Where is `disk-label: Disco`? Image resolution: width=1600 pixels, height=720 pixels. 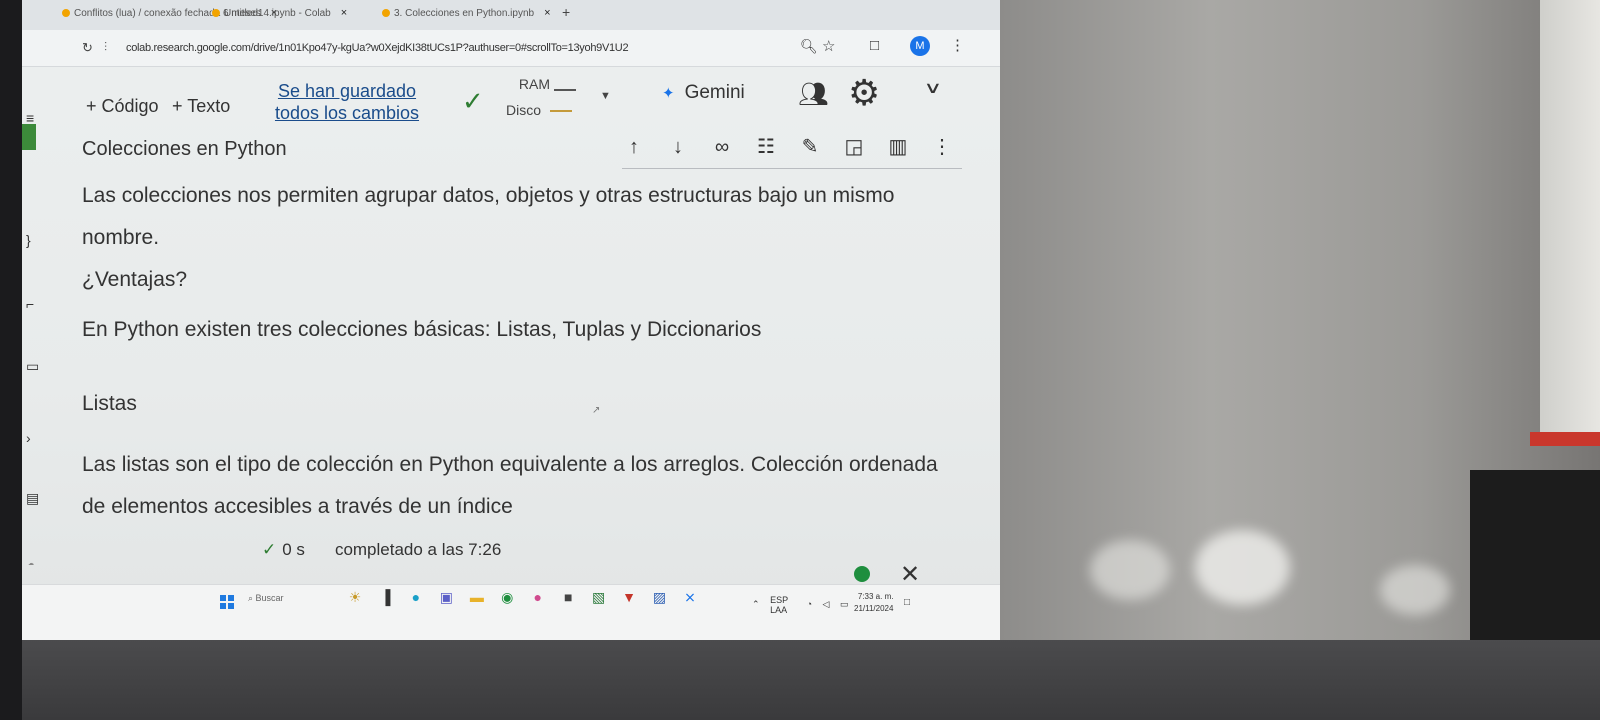
disk-label: Disco is located at coordinates (524, 110).